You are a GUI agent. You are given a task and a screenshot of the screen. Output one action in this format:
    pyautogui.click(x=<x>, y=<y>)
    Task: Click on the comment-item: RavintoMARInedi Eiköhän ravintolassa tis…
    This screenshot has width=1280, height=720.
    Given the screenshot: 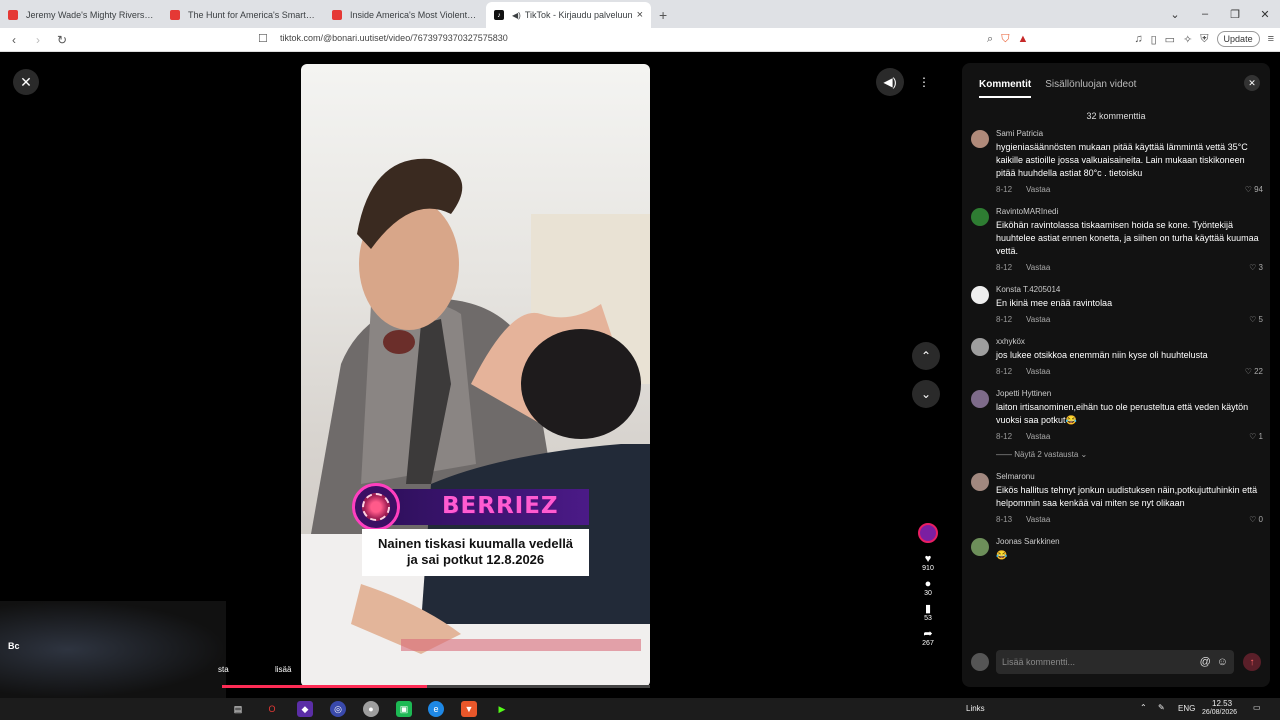 What is the action you would take?
    pyautogui.click(x=1117, y=239)
    